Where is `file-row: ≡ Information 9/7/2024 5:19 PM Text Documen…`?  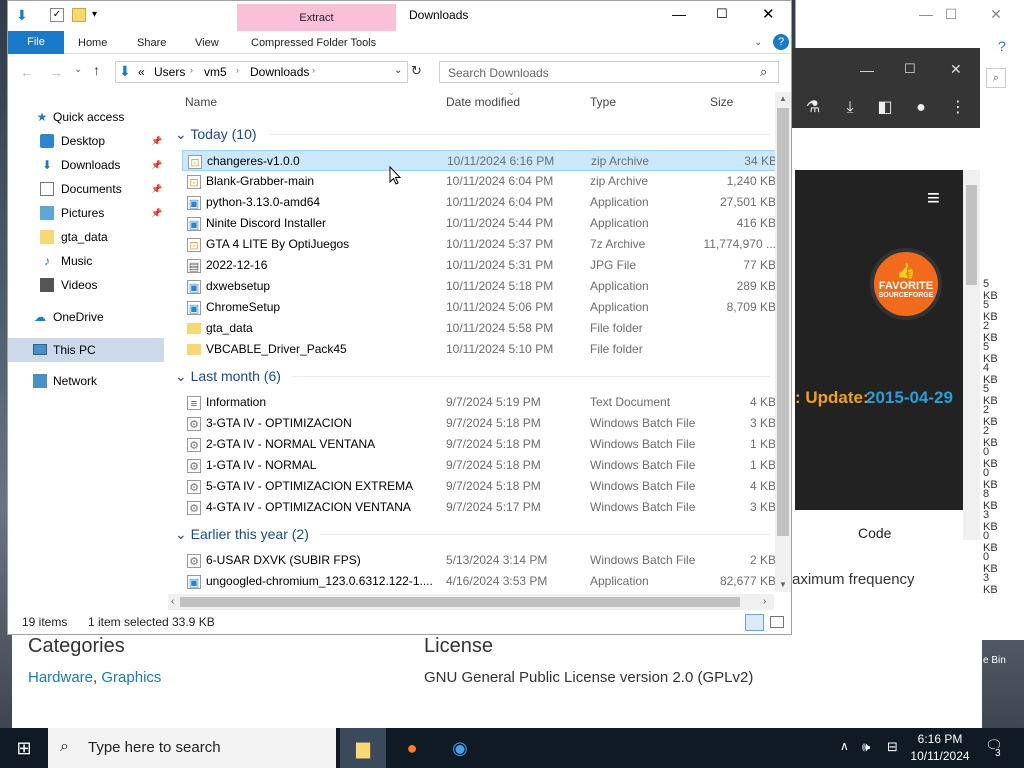 file-row: ≡ Information 9/7/2024 5:19 PM Text Documen… is located at coordinates (482, 402).